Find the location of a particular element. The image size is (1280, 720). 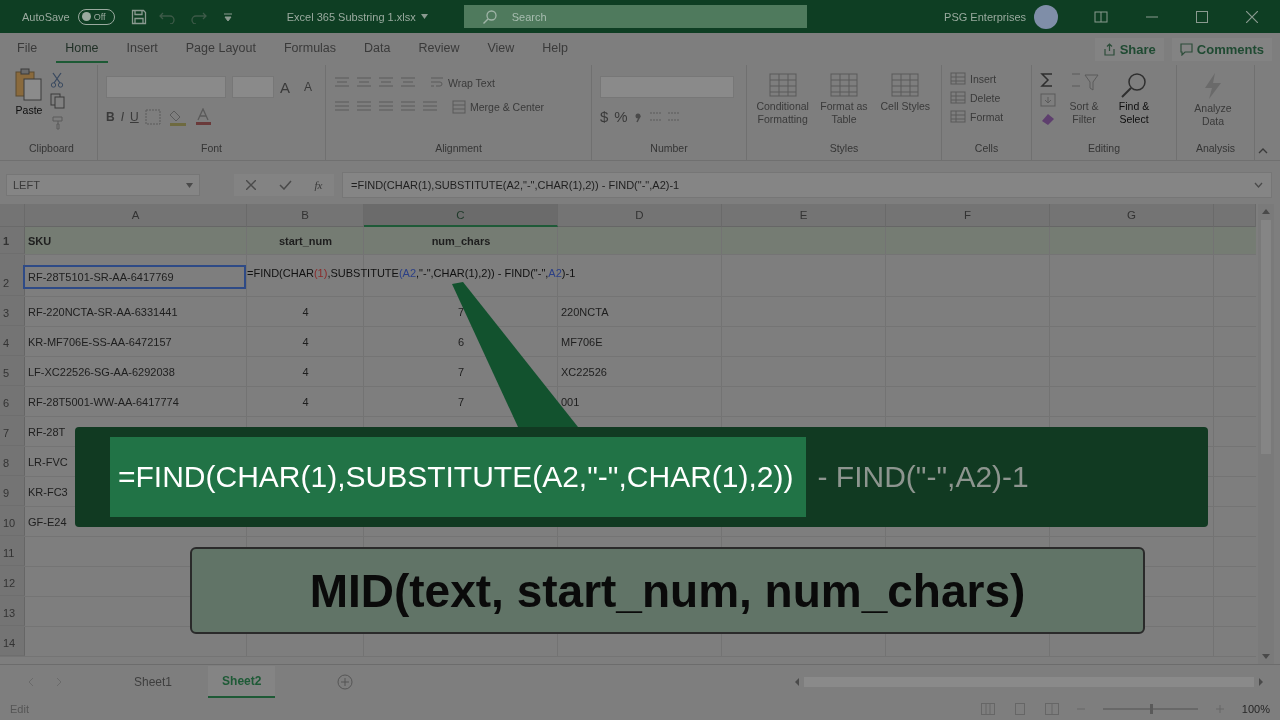

row-header: 2 is located at coordinates (12, 275).